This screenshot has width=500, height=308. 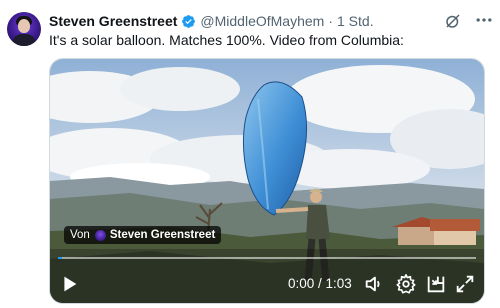 I want to click on grok-icon, so click(x=453, y=21).